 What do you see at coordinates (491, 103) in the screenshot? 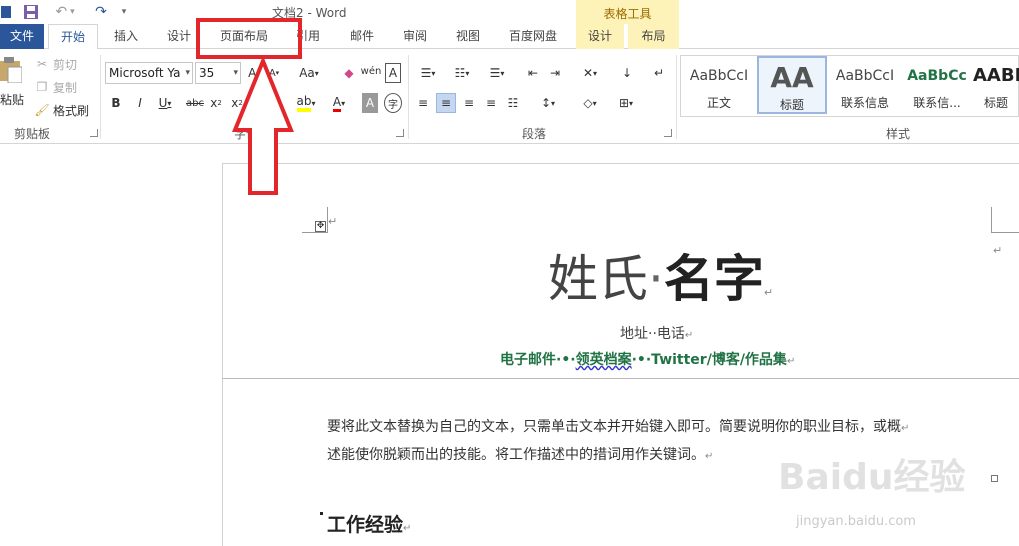
I see `justify-icon: ≡` at bounding box center [491, 103].